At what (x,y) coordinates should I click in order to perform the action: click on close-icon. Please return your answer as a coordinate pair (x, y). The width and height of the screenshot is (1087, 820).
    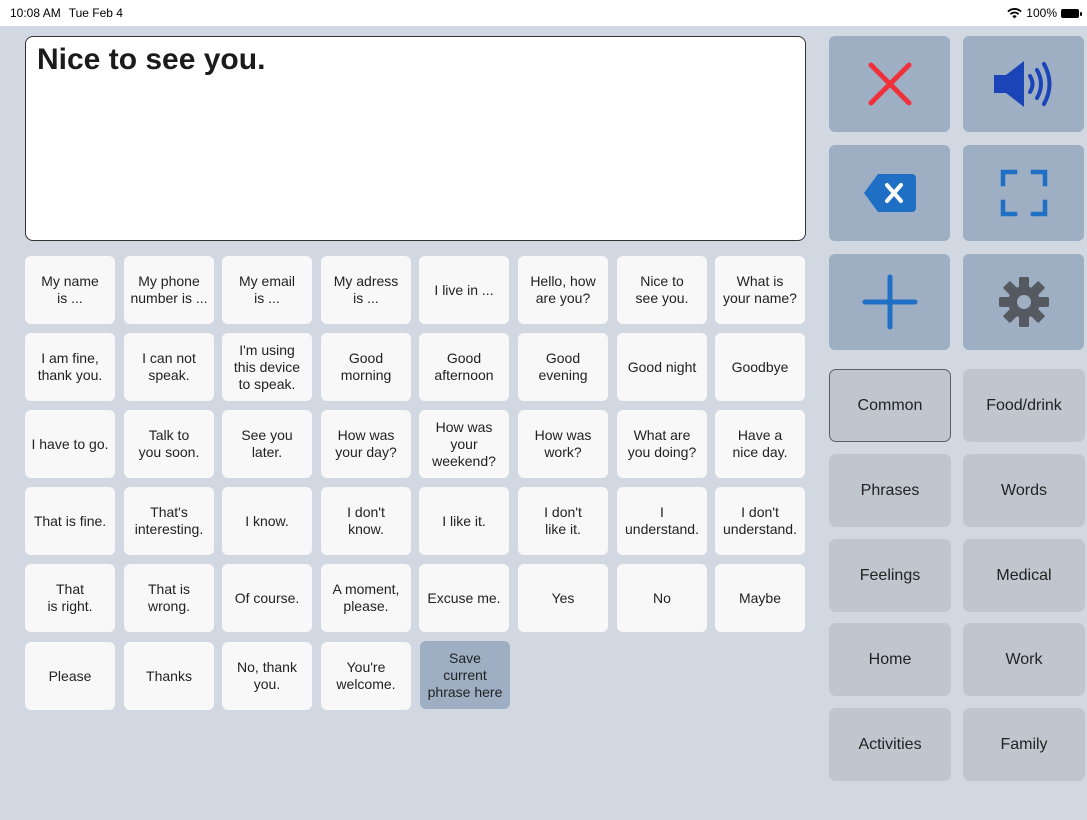
    Looking at the image, I should click on (889, 84).